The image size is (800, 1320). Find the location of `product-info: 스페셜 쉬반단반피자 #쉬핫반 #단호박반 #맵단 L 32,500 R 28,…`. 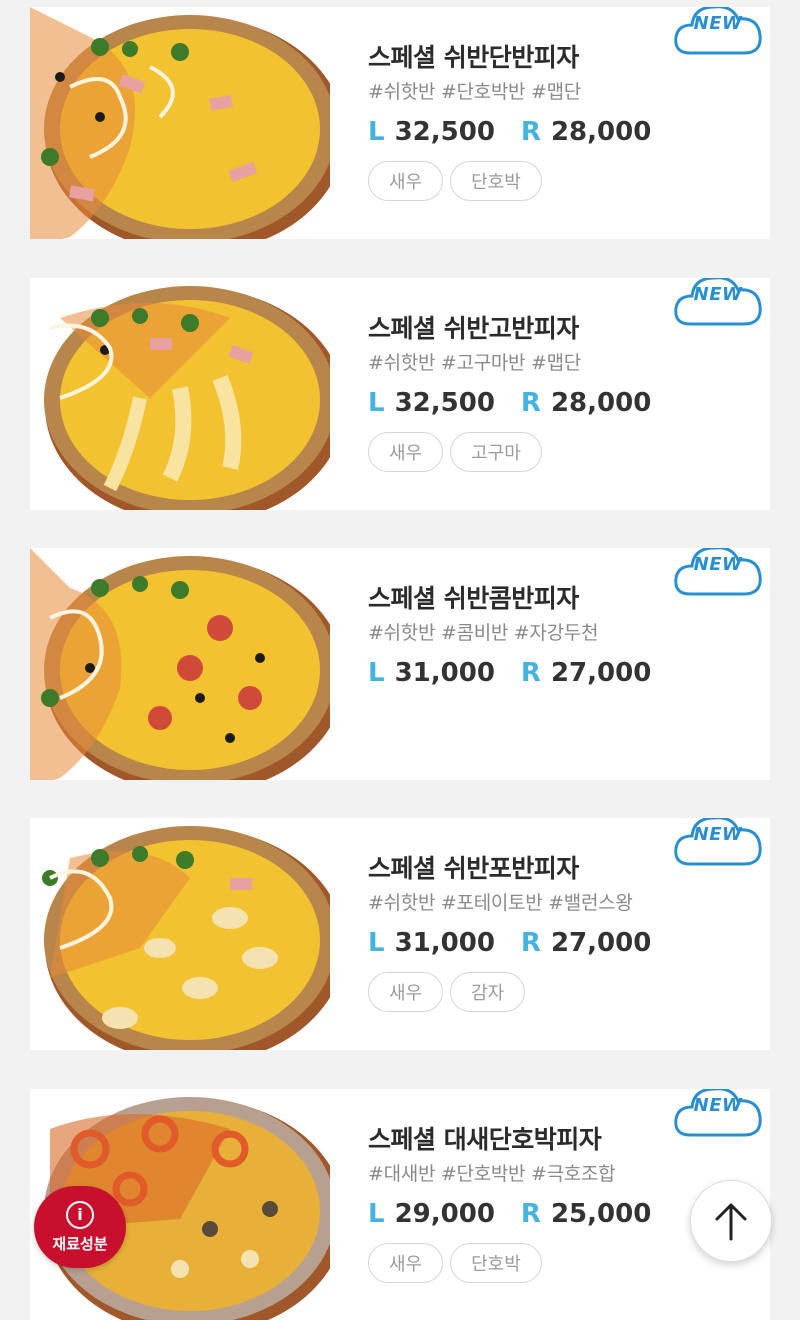

product-info: 스페셜 쉬반단반피자 #쉬핫반 #단호박반 #맵단 L 32,500 R 28,… is located at coordinates (533, 121).